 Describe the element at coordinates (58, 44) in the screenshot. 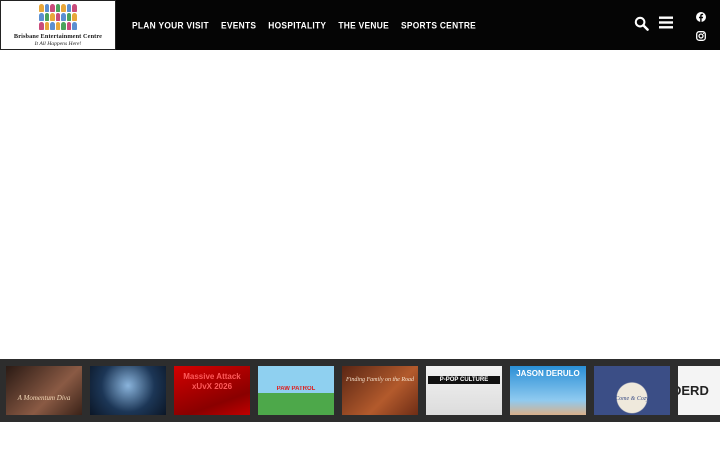

I see `brand-tagline: It All Happens Here!` at that location.